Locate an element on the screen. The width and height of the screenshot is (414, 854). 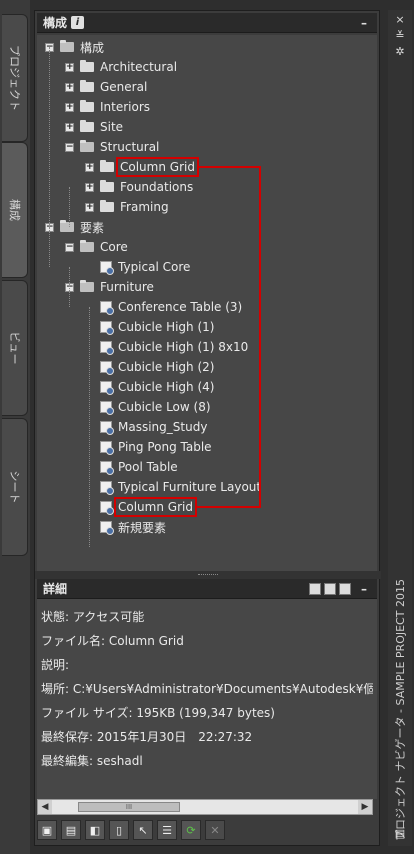
tree-label: Cubicle High (1) 8x10 is located at coordinates (183, 347).